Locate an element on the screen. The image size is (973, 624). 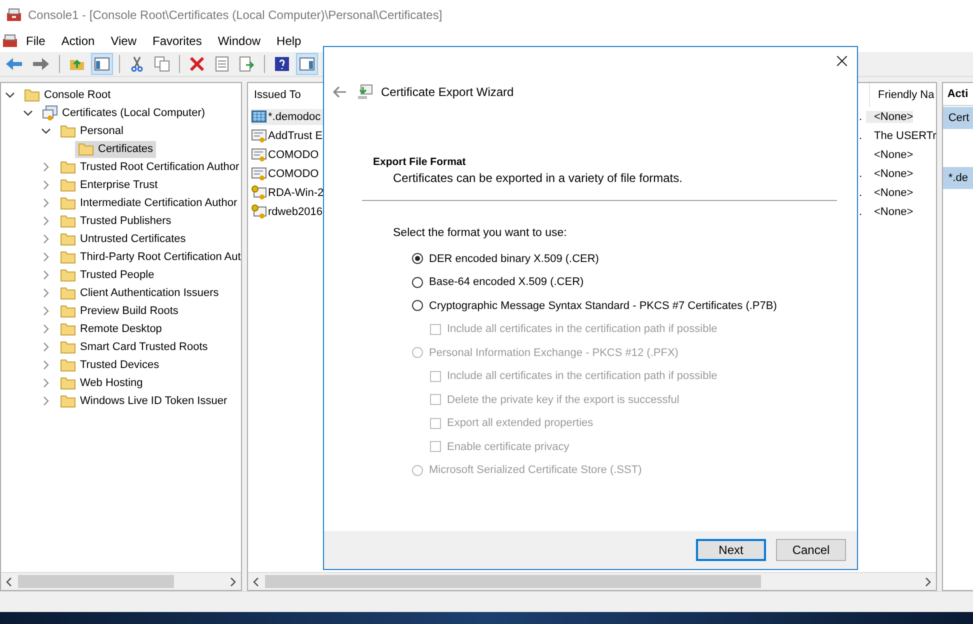
dialog-button: Cancel is located at coordinates (811, 550).